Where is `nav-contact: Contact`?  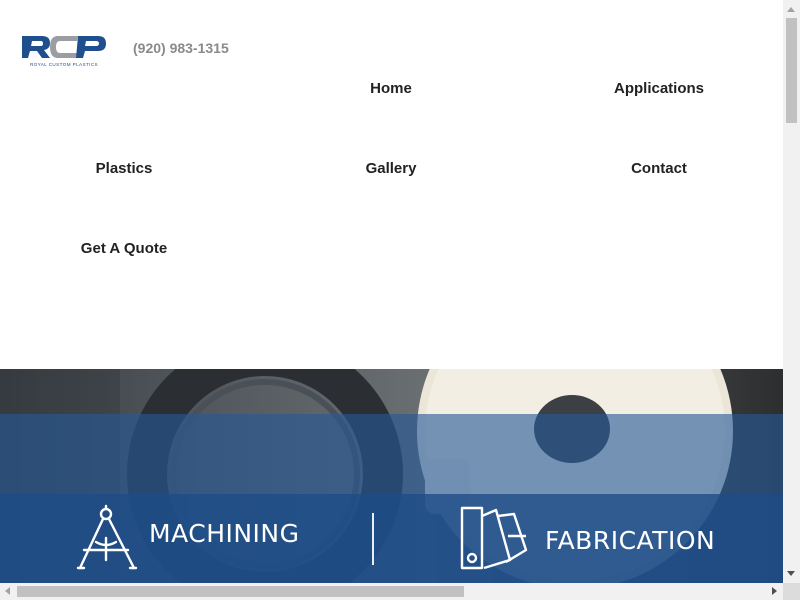
nav-contact: Contact is located at coordinates (659, 168).